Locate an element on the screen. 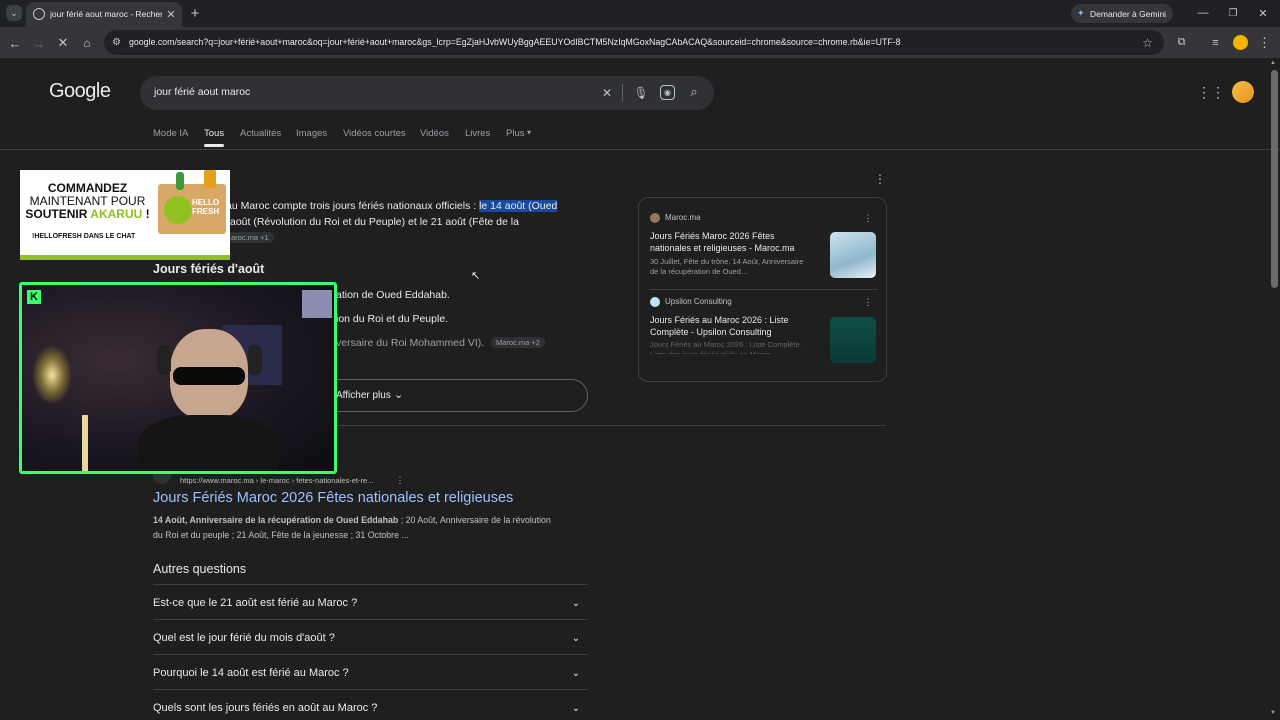 This screenshot has width=1280, height=720. question-3-text: Pourquoi le 14 août est férié au Maroc ? is located at coordinates (251, 673).